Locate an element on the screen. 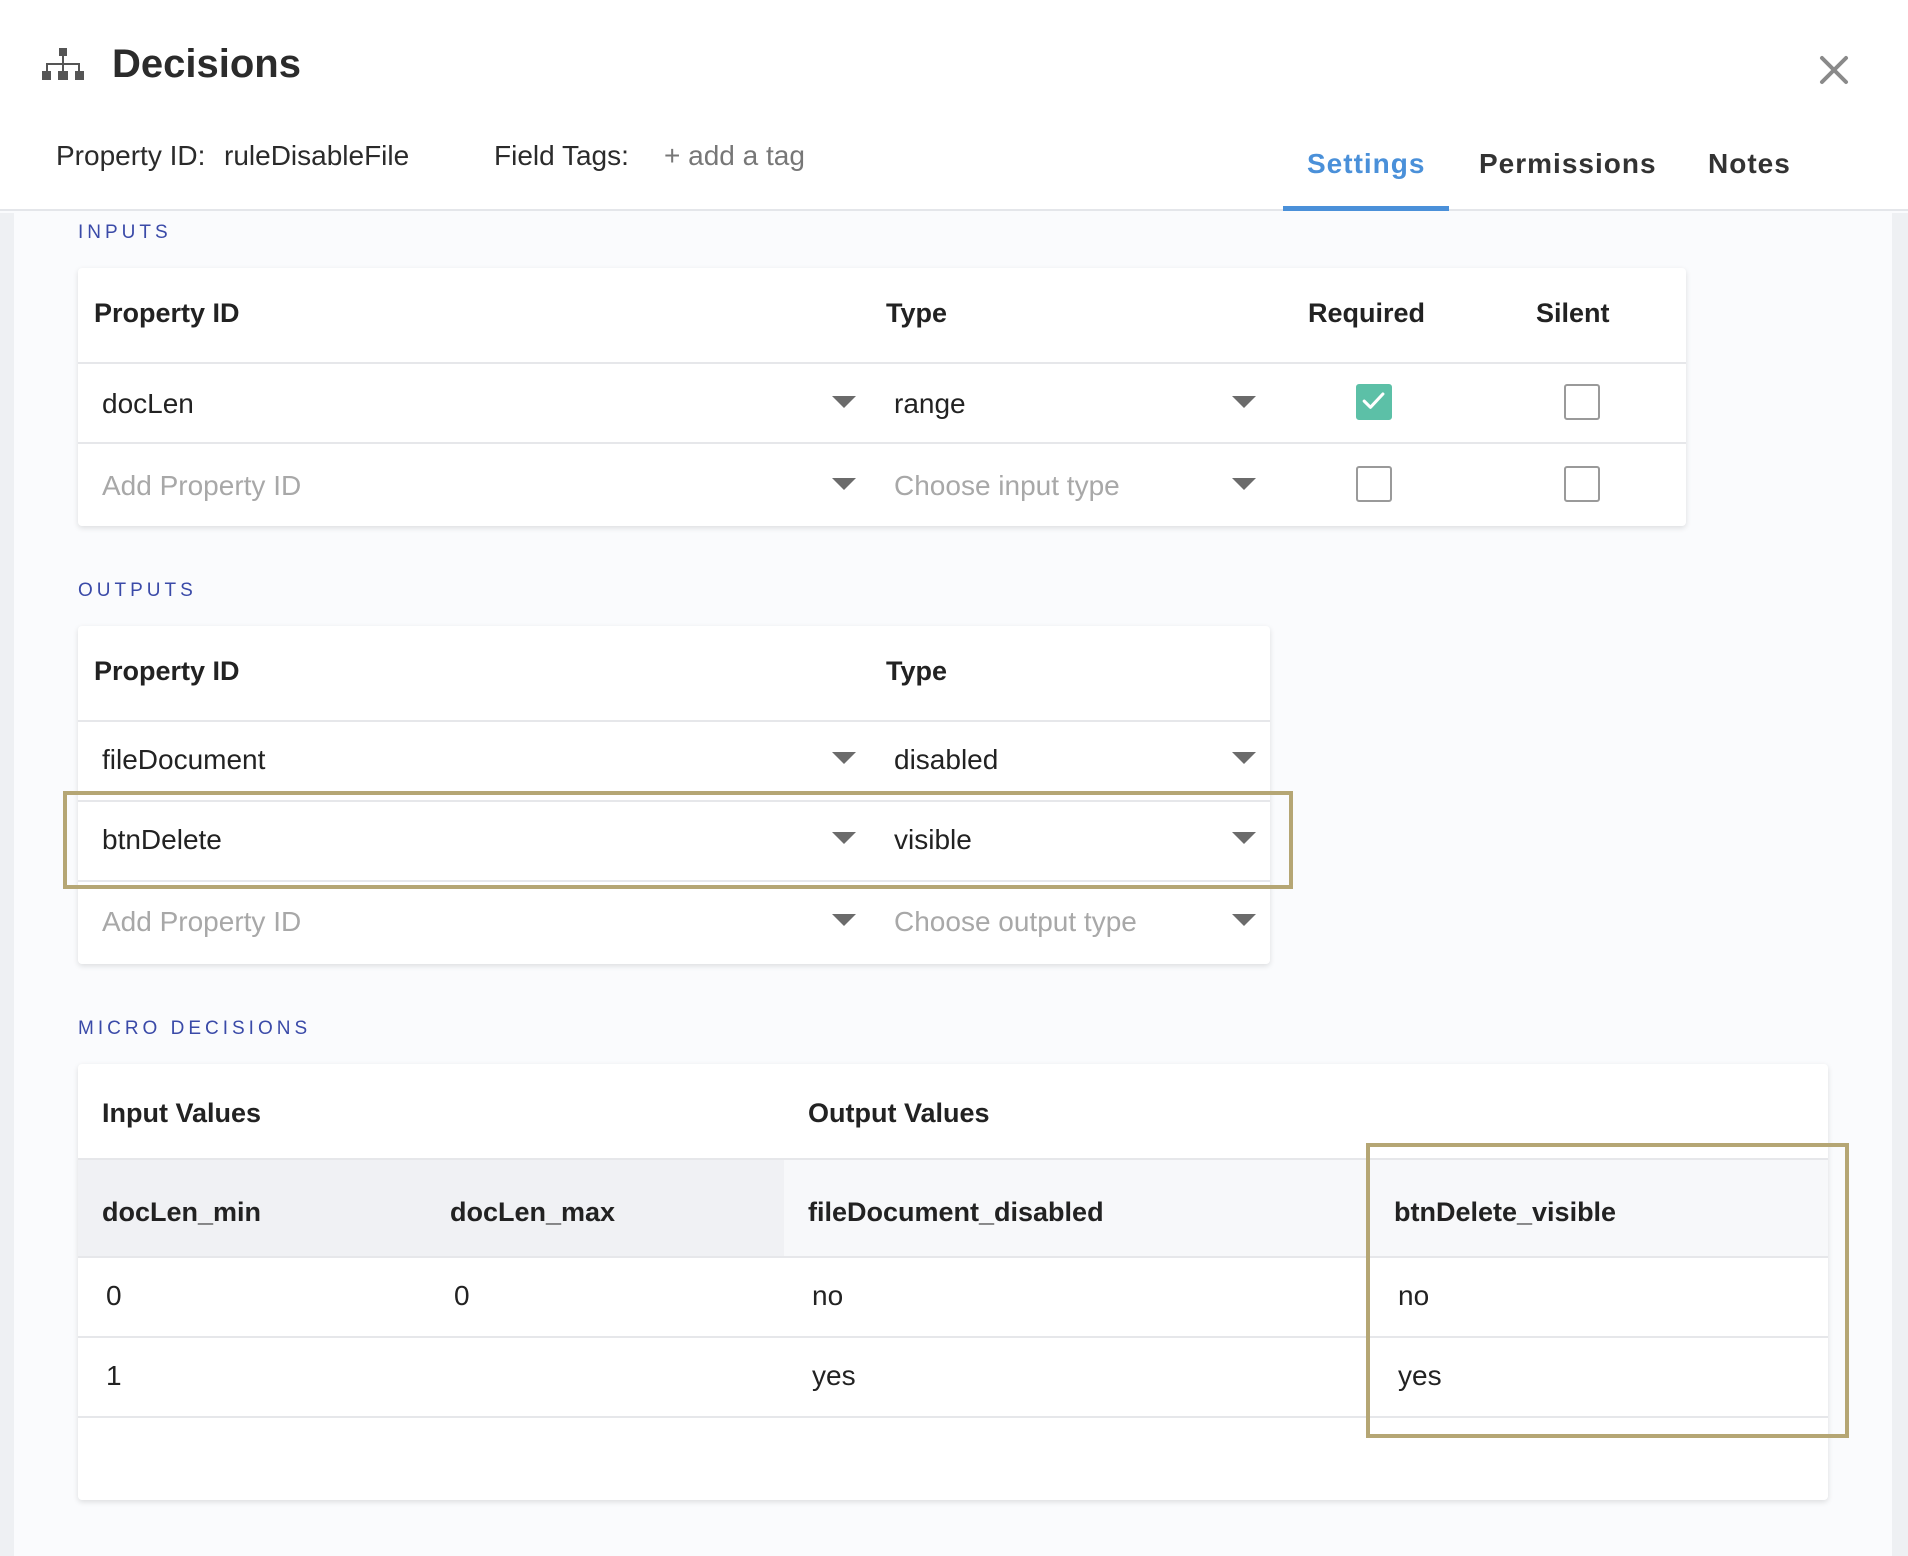 Image resolution: width=1908 pixels, height=1556 pixels. input-values-header: Input Values is located at coordinates (182, 1113).